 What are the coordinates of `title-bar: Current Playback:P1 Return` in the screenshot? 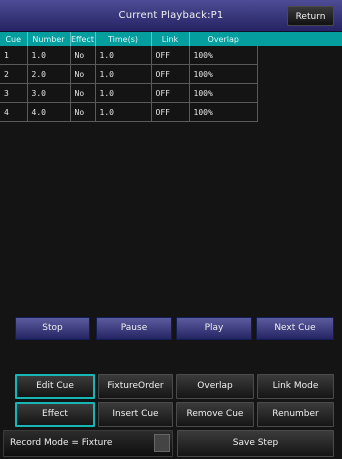 It's located at (171, 16).